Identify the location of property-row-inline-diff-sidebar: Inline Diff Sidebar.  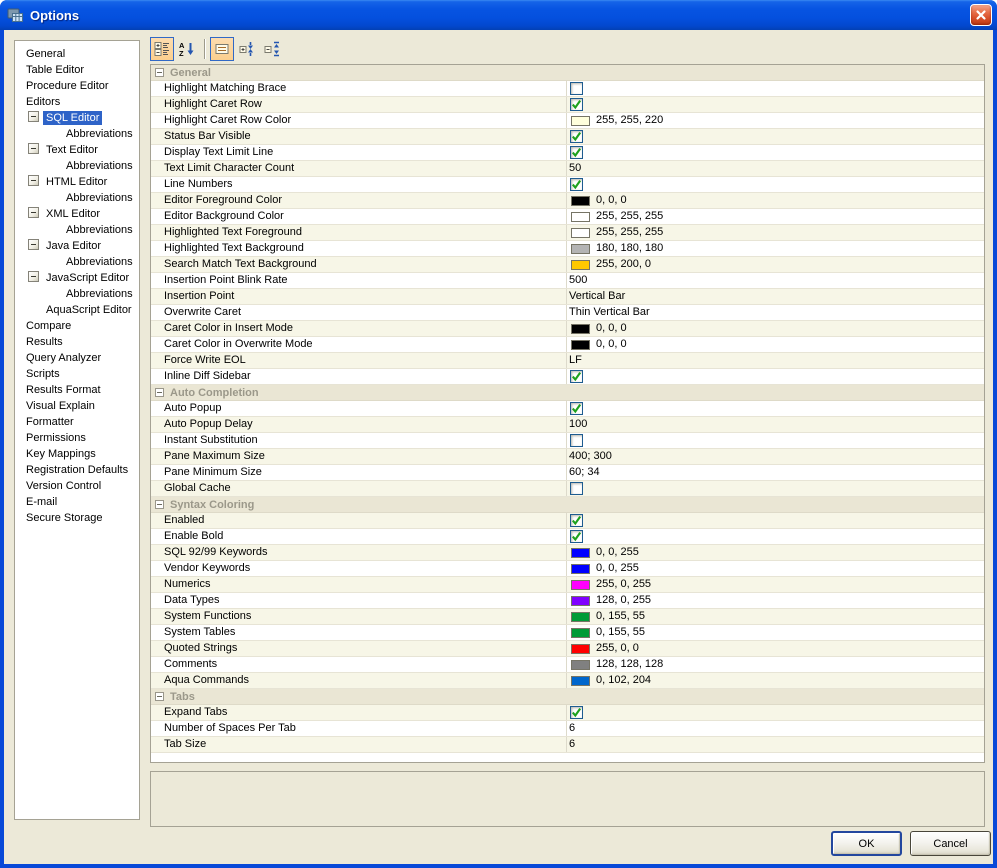
(567, 377).